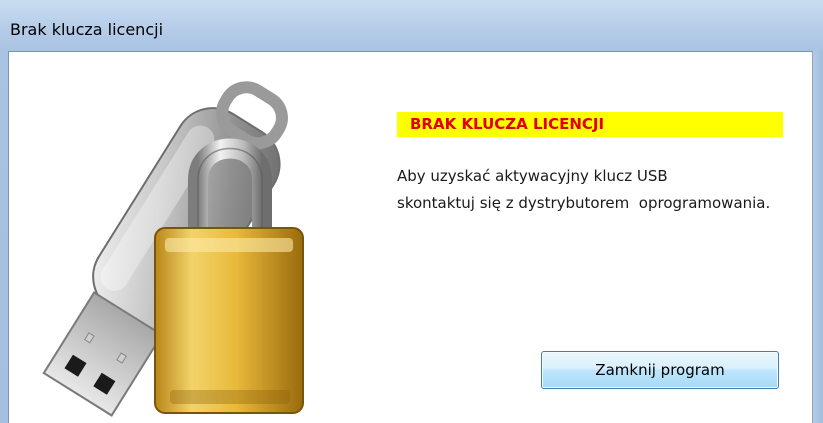  What do you see at coordinates (87, 29) in the screenshot?
I see `window-title: Brak klucza licencji` at bounding box center [87, 29].